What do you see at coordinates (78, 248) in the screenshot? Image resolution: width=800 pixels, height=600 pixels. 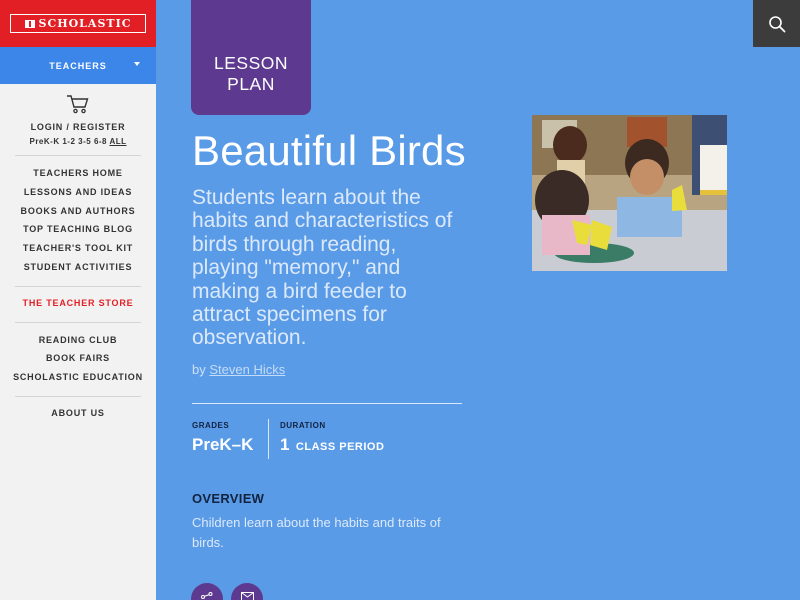 I see `nav-item-teachers-tool-kit: TEACHER'S TOOL KIT` at bounding box center [78, 248].